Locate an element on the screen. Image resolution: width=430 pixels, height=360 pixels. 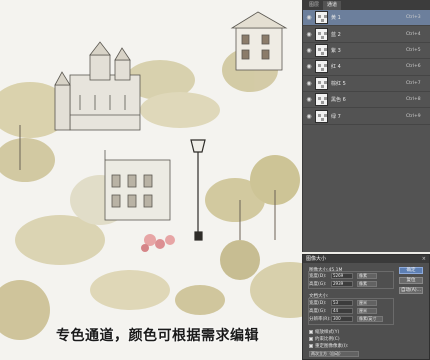
channel-shortcut: Ctrl+4 is located at coordinates (413, 34).